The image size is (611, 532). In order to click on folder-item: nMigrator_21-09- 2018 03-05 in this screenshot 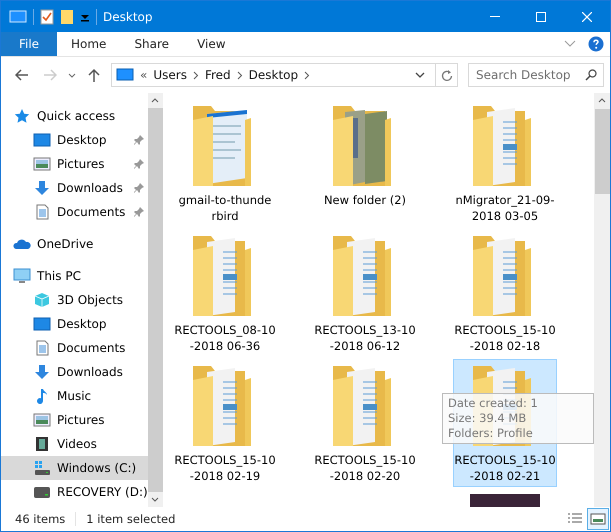, I will do `click(505, 163)`.